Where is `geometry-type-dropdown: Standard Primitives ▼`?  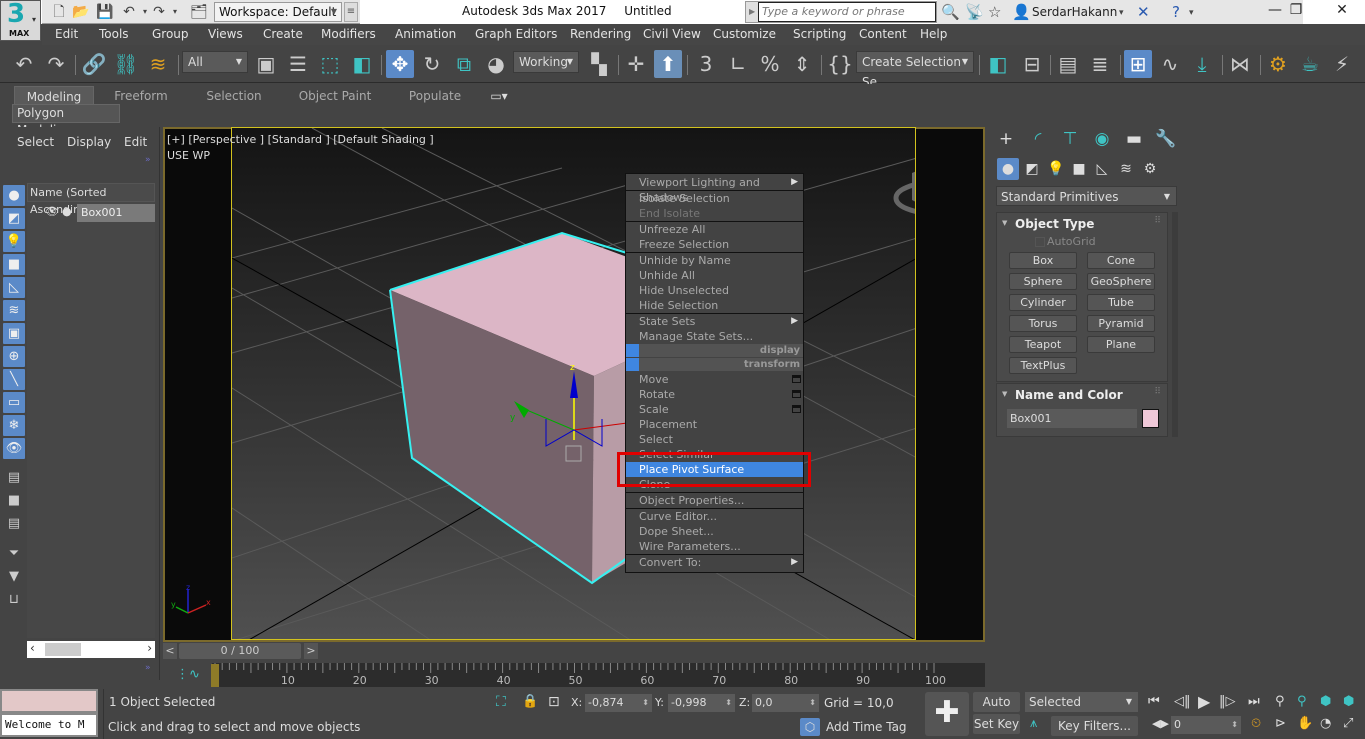
geometry-type-dropdown: Standard Primitives ▼ is located at coordinates (1086, 196).